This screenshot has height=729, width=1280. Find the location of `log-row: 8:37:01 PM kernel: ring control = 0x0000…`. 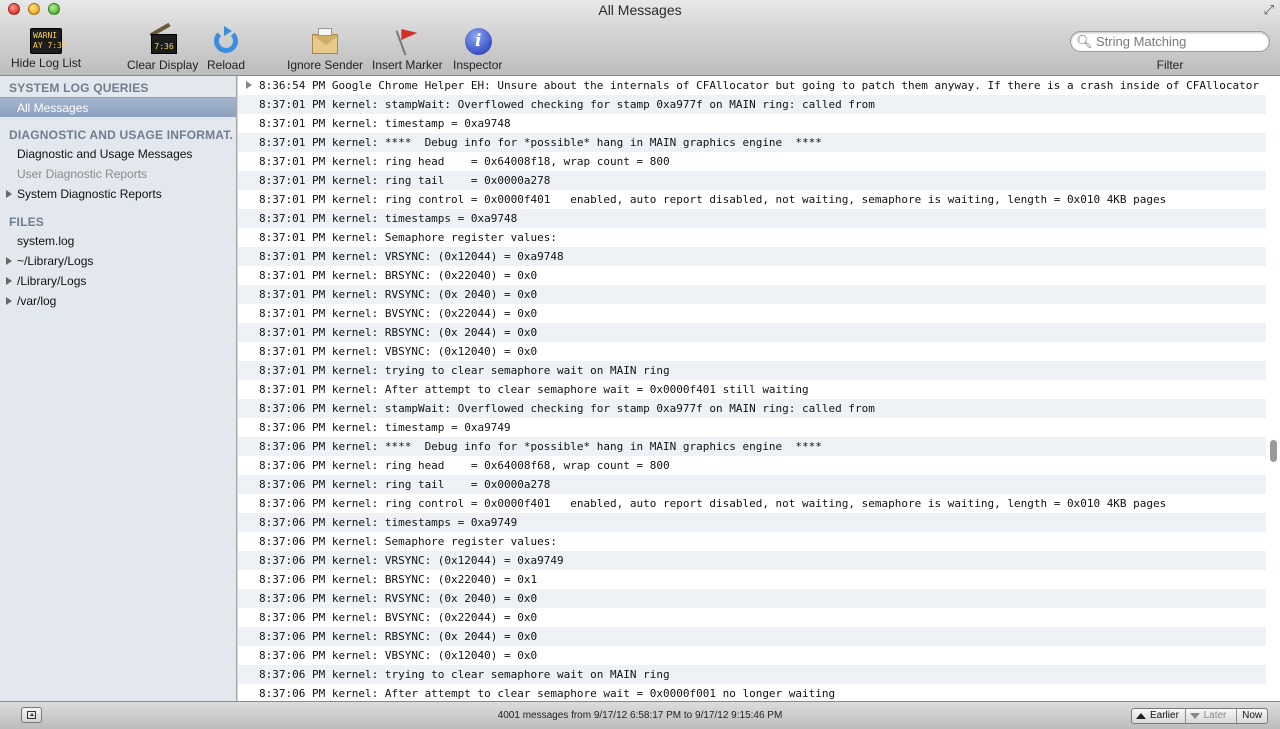

log-row: 8:37:01 PM kernel: ring control = 0x0000… is located at coordinates (752, 199).